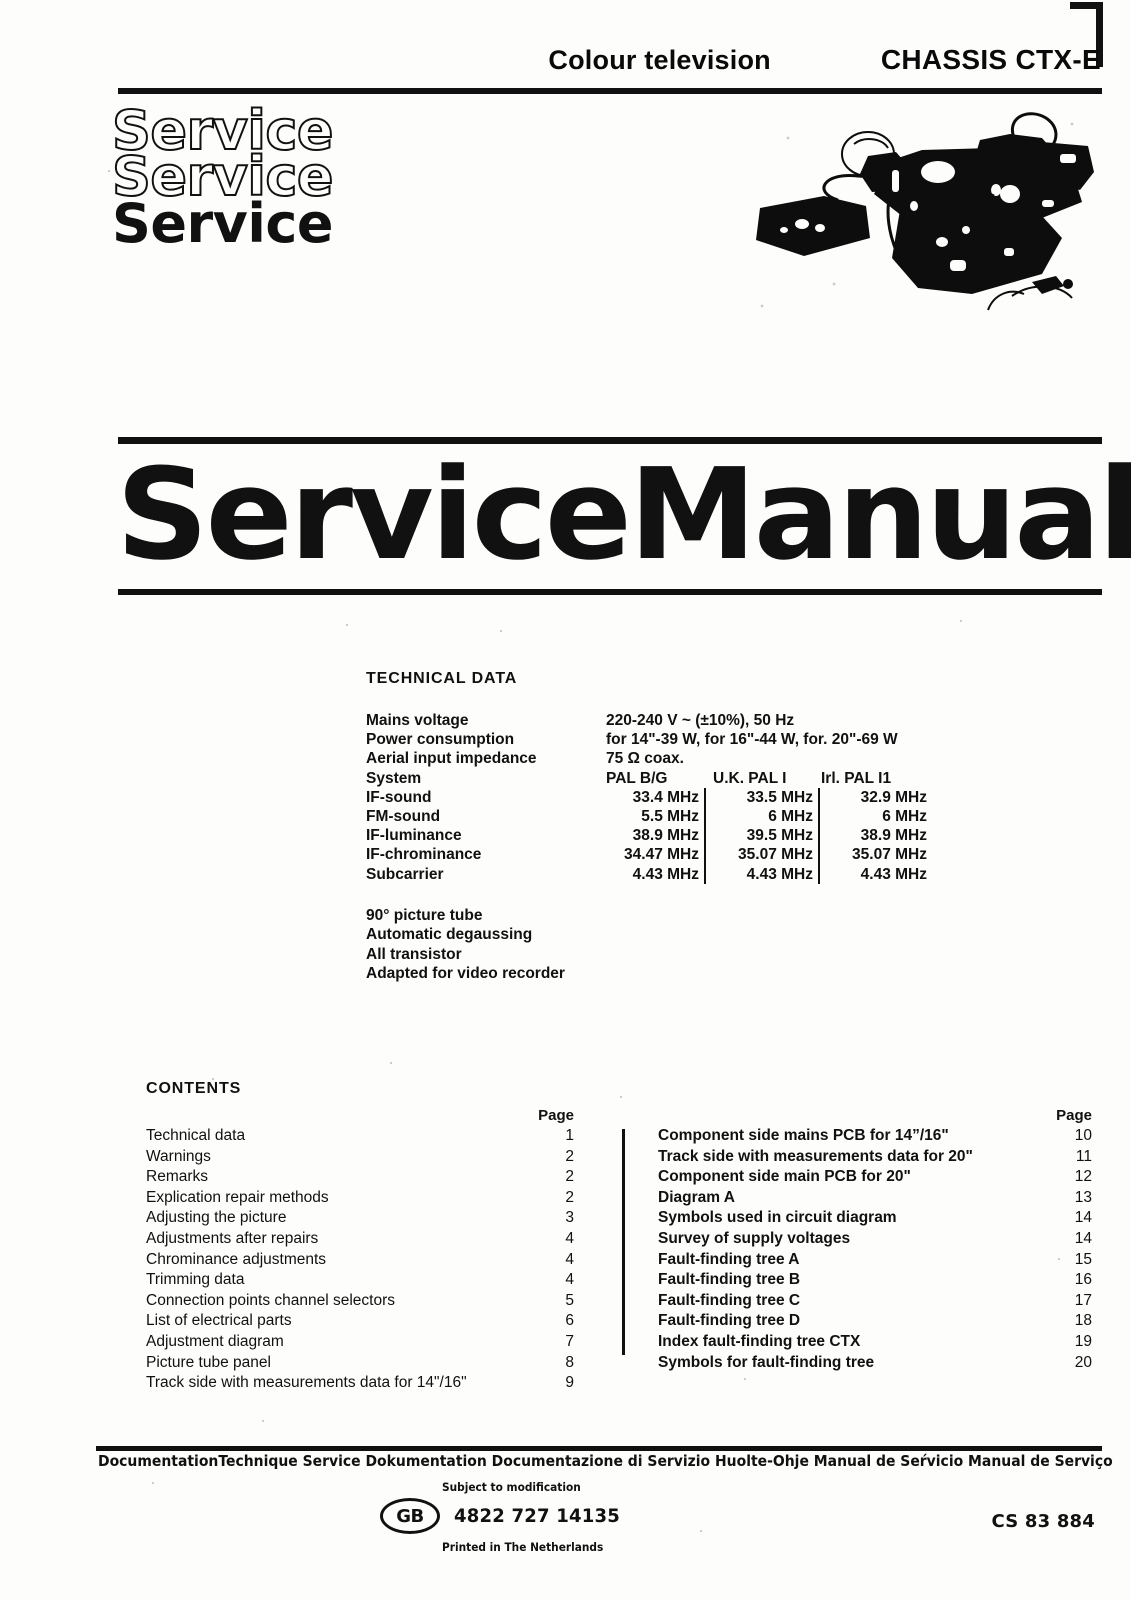 This screenshot has height=1600, width=1131. I want to click on toc-entry: Connection points channel selectors 5, so click(366, 1301).